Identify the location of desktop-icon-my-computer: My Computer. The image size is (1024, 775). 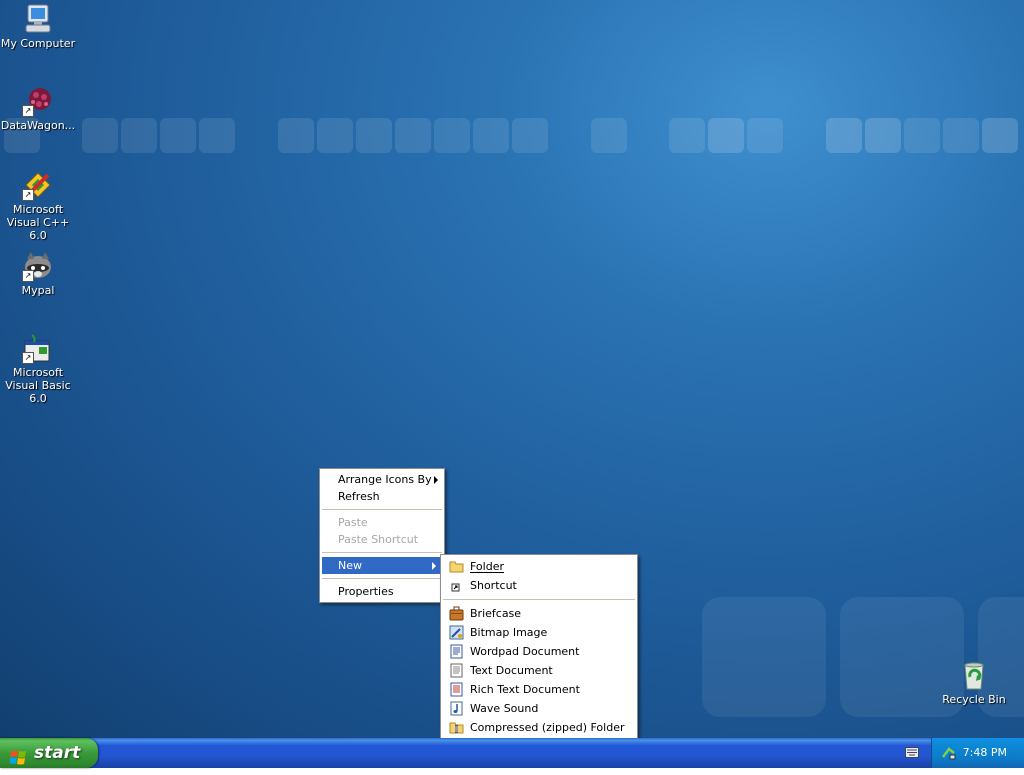
(38, 26).